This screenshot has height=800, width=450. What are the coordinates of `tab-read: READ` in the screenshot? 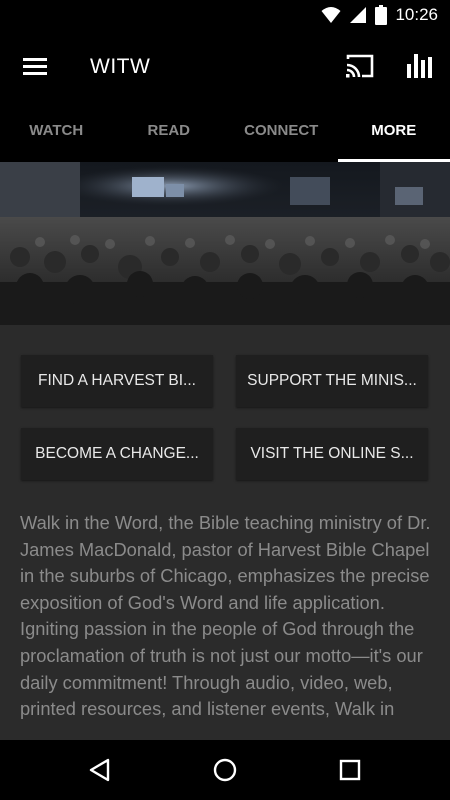 It's located at (169, 132).